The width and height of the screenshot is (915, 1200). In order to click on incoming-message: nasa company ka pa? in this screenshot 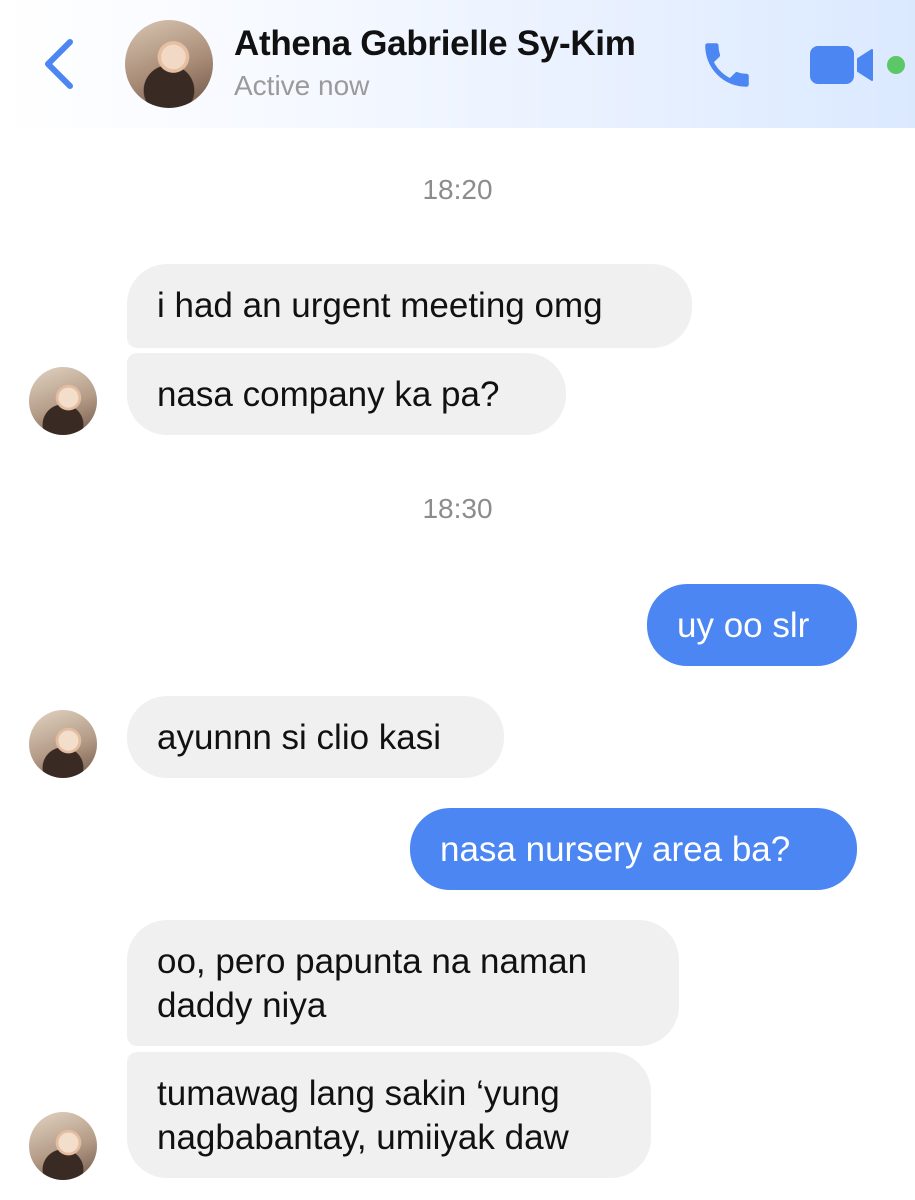, I will do `click(346, 394)`.